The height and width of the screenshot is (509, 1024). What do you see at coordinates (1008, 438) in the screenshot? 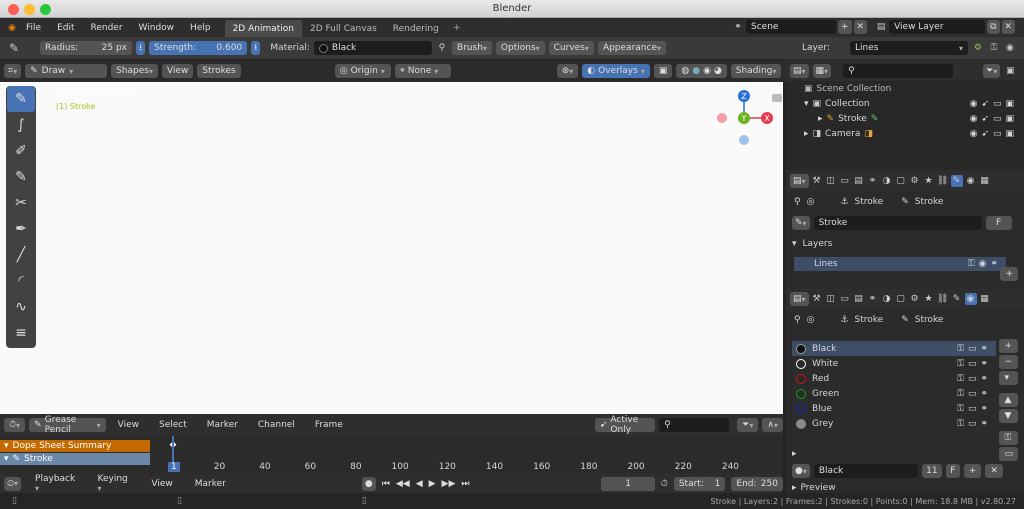
I see `lock-icon: ⚿` at bounding box center [1008, 438].